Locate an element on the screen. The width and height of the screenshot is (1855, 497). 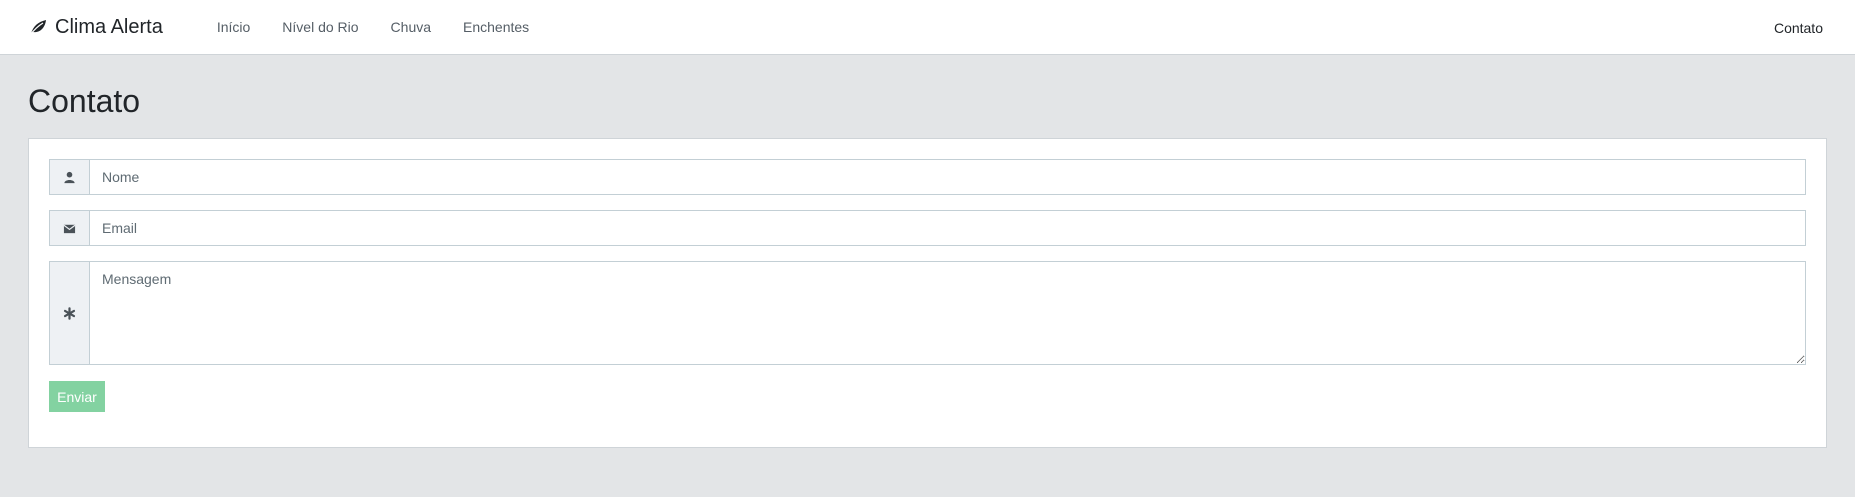
leaf-icon is located at coordinates (38, 27).